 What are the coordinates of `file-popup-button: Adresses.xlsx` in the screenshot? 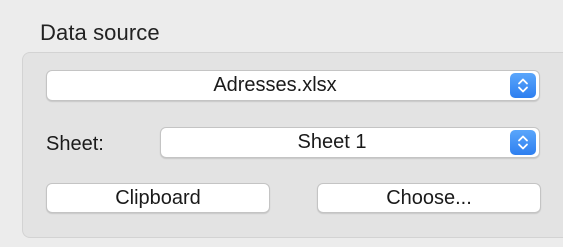 It's located at (293, 85).